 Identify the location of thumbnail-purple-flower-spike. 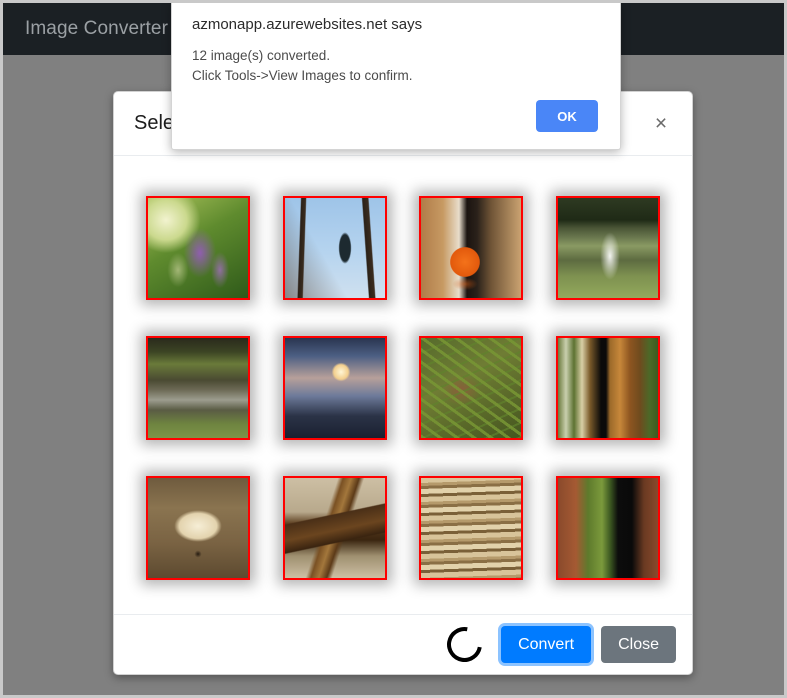
(198, 248).